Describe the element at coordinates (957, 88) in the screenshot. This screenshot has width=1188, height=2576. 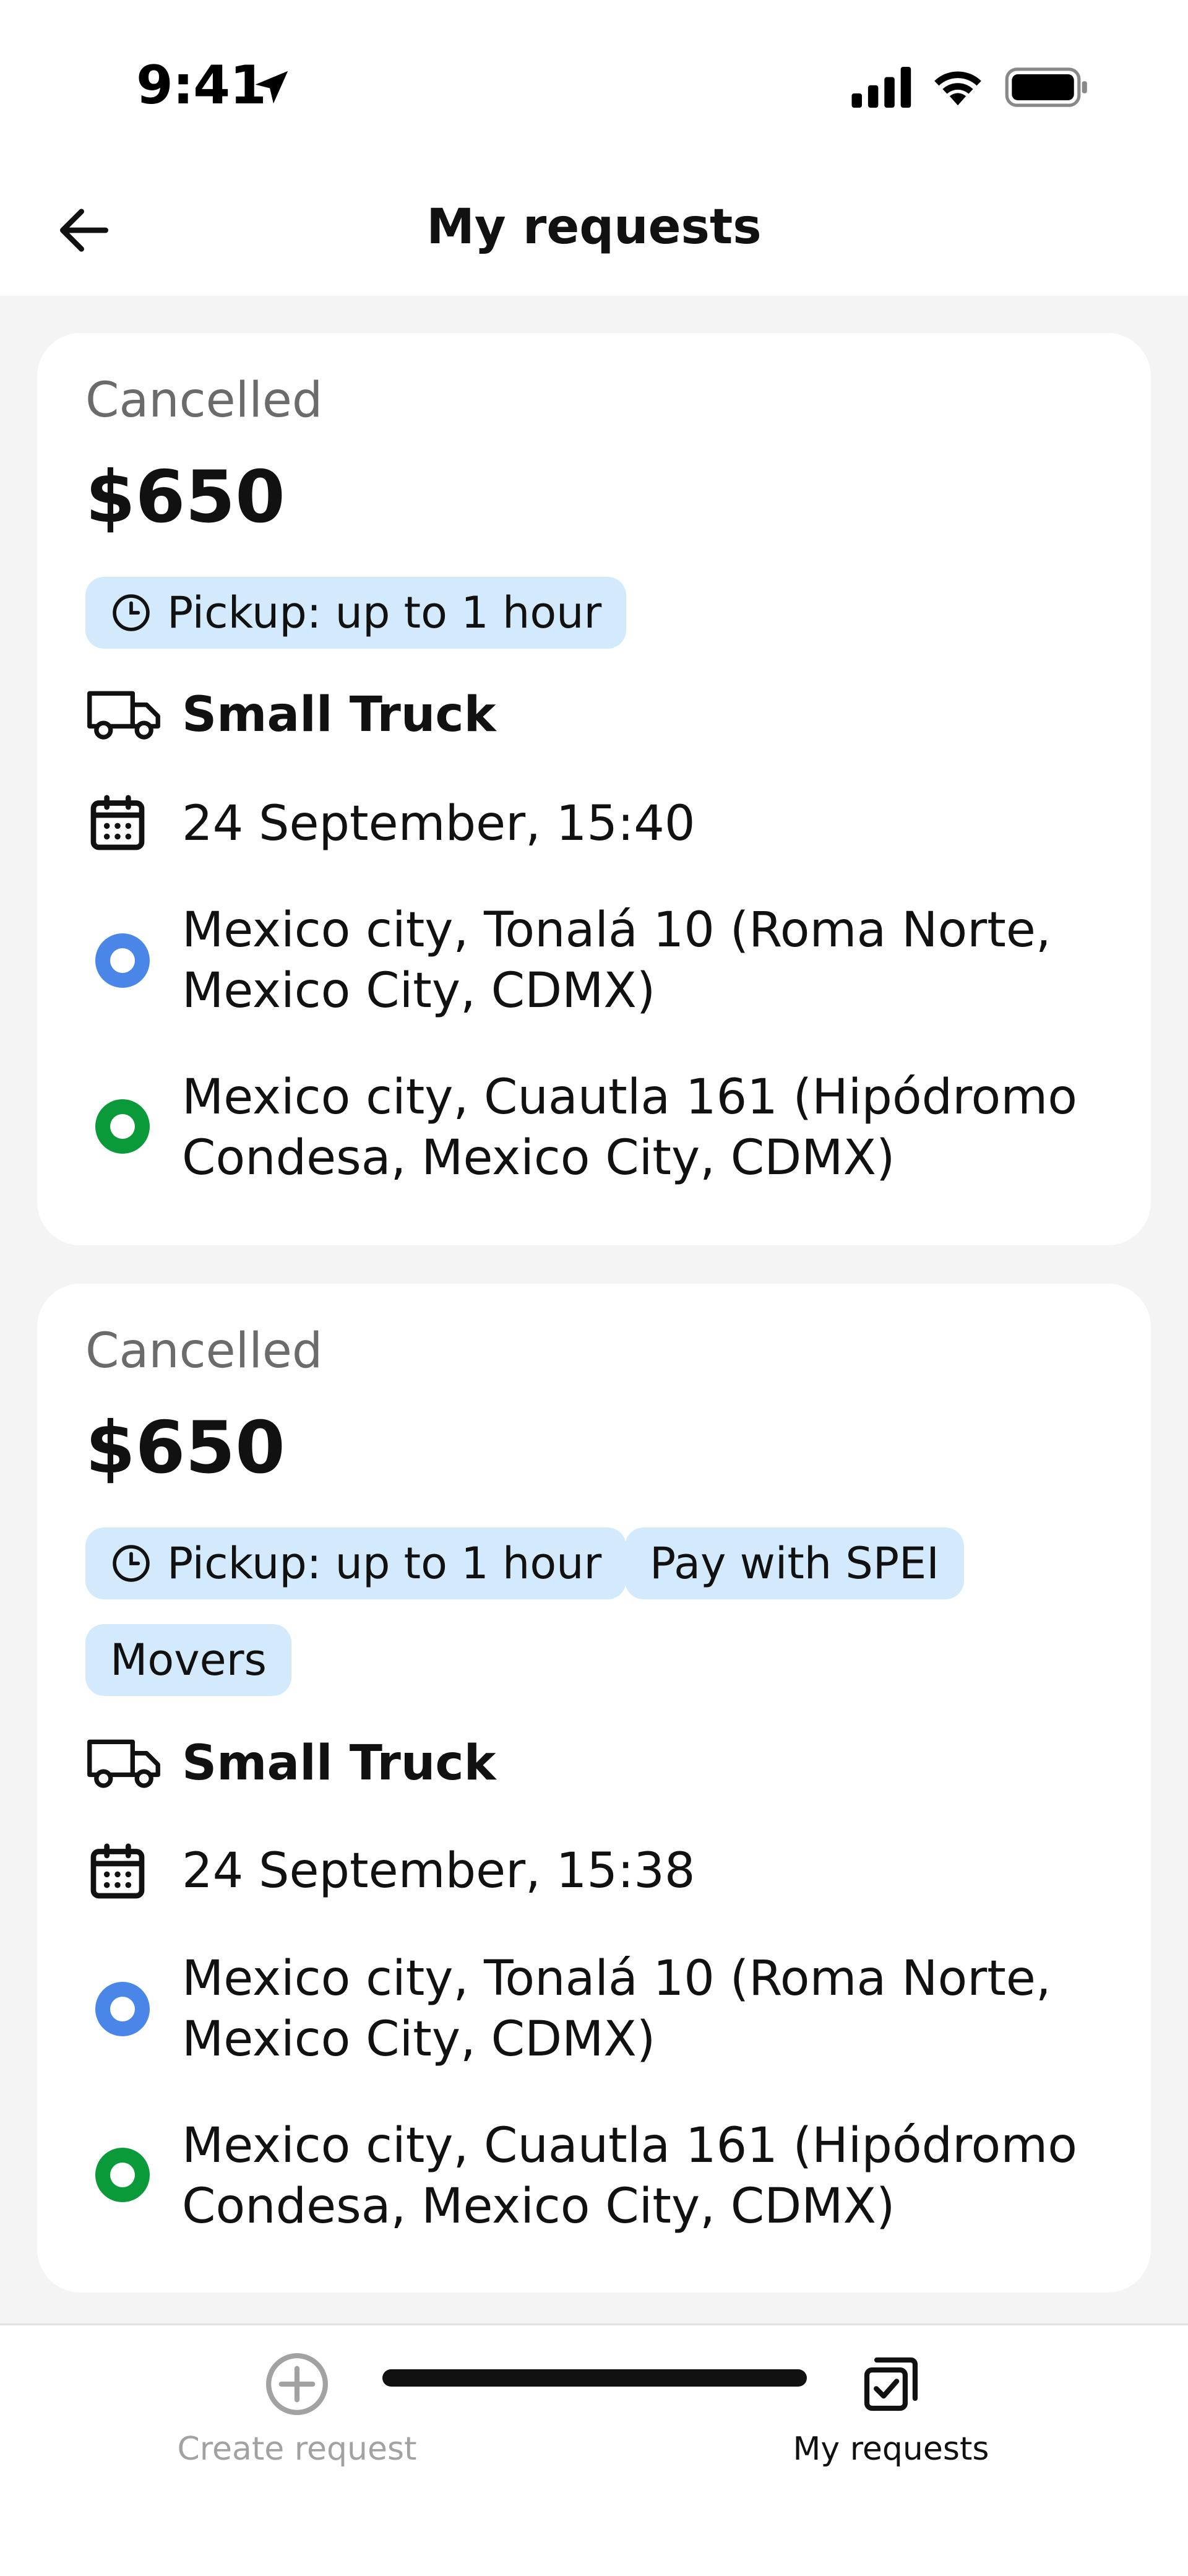
I see `wifi-icon` at that location.